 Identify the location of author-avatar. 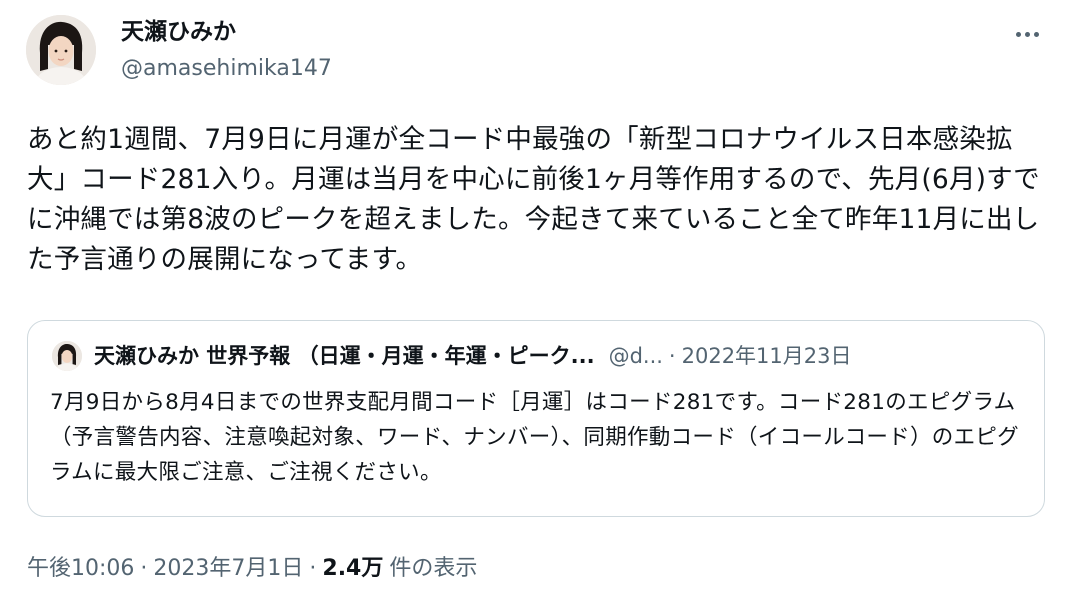
(61, 50).